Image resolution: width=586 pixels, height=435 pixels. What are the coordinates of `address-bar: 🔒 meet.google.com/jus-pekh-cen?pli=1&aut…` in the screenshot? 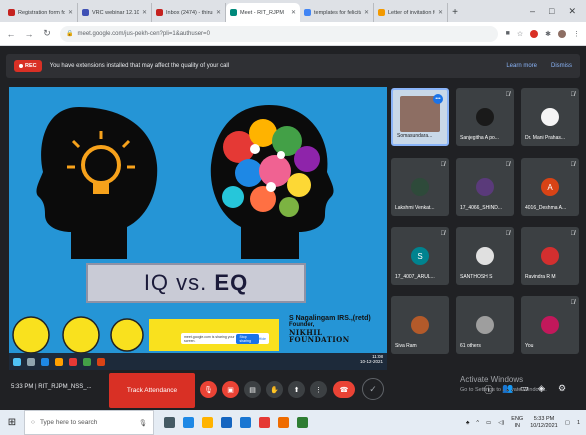 It's located at (279, 33).